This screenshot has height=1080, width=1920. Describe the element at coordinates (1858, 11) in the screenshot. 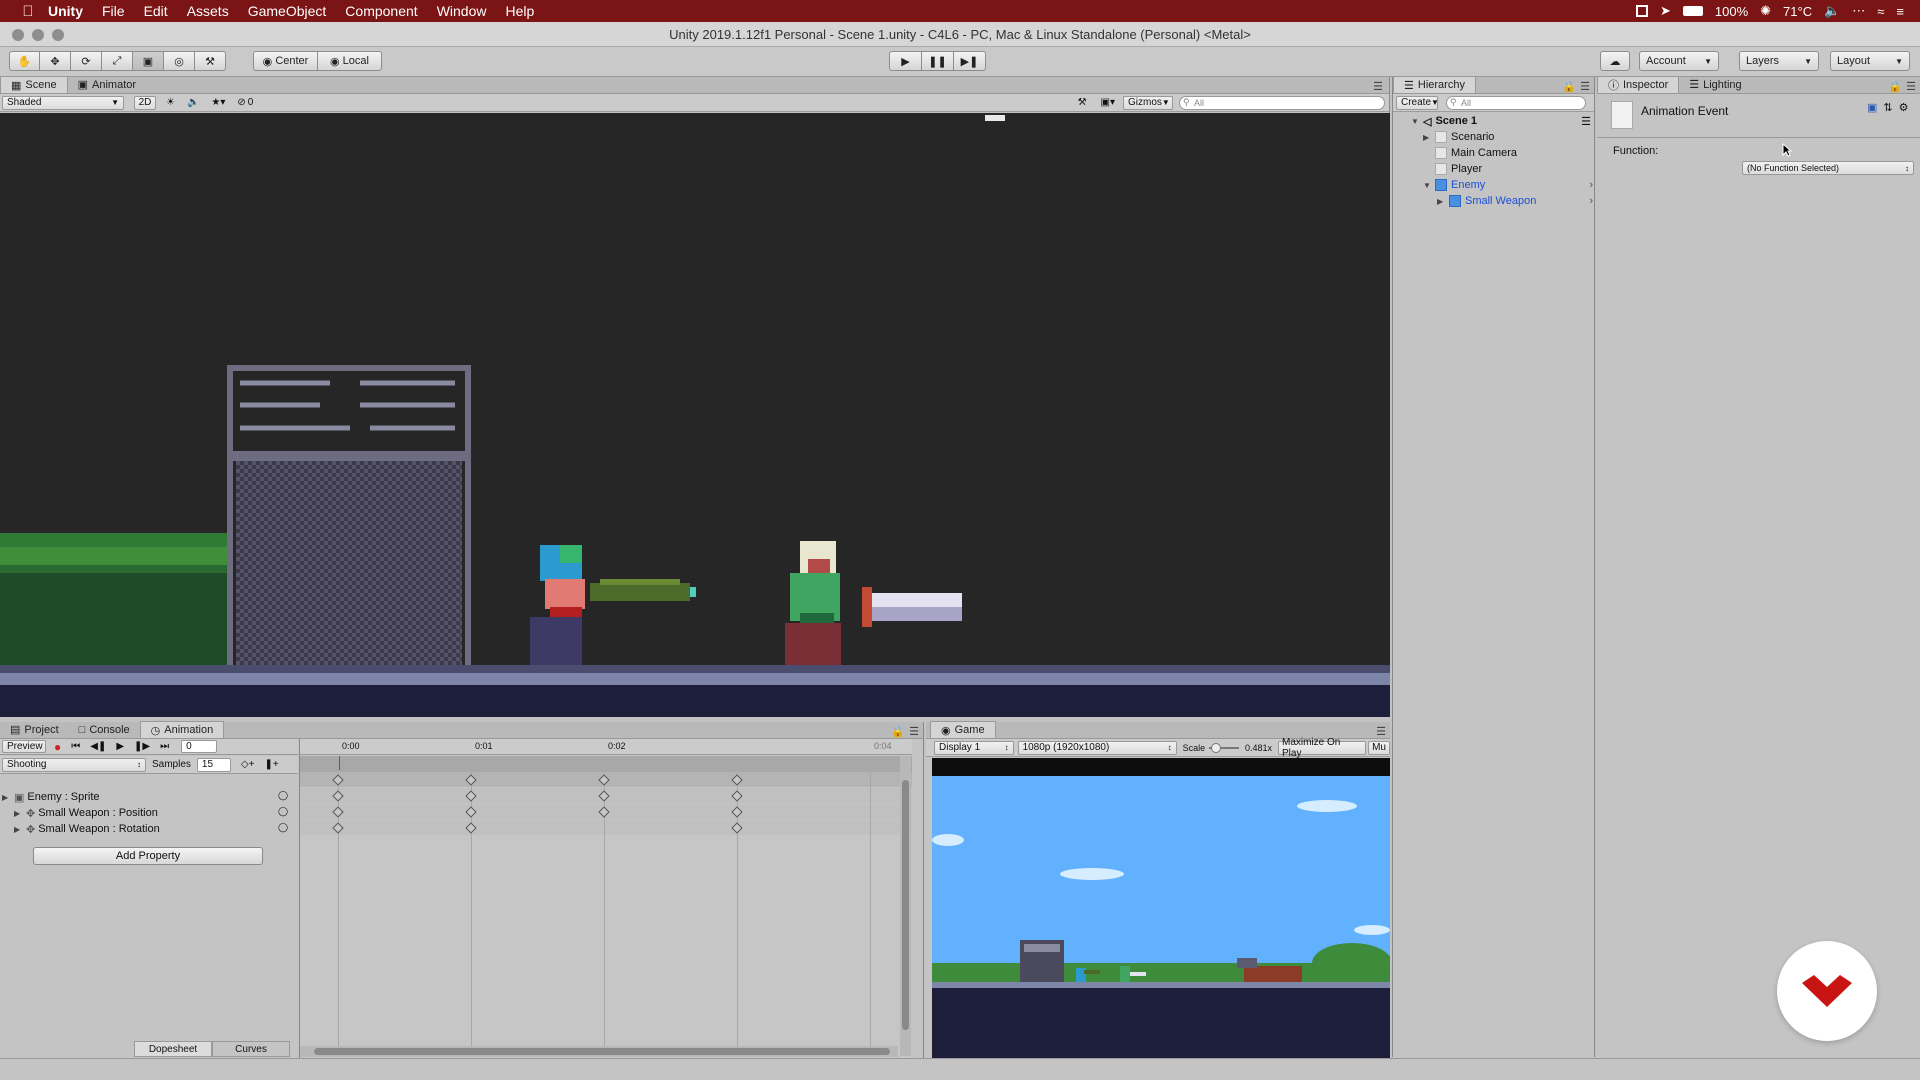

I see `more-icon: ⋯` at that location.